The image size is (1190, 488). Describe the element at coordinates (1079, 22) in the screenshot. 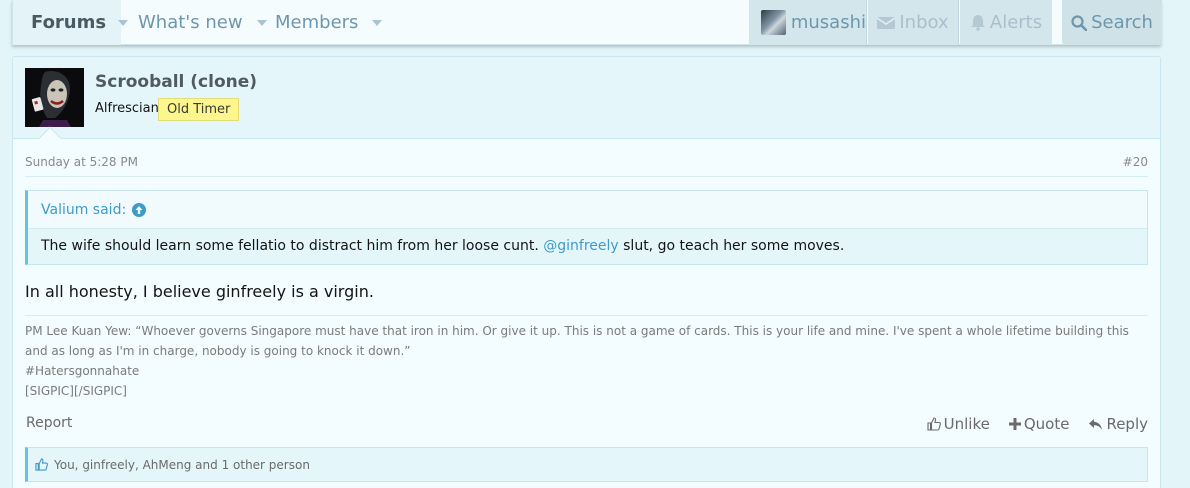

I see `search-icon` at that location.